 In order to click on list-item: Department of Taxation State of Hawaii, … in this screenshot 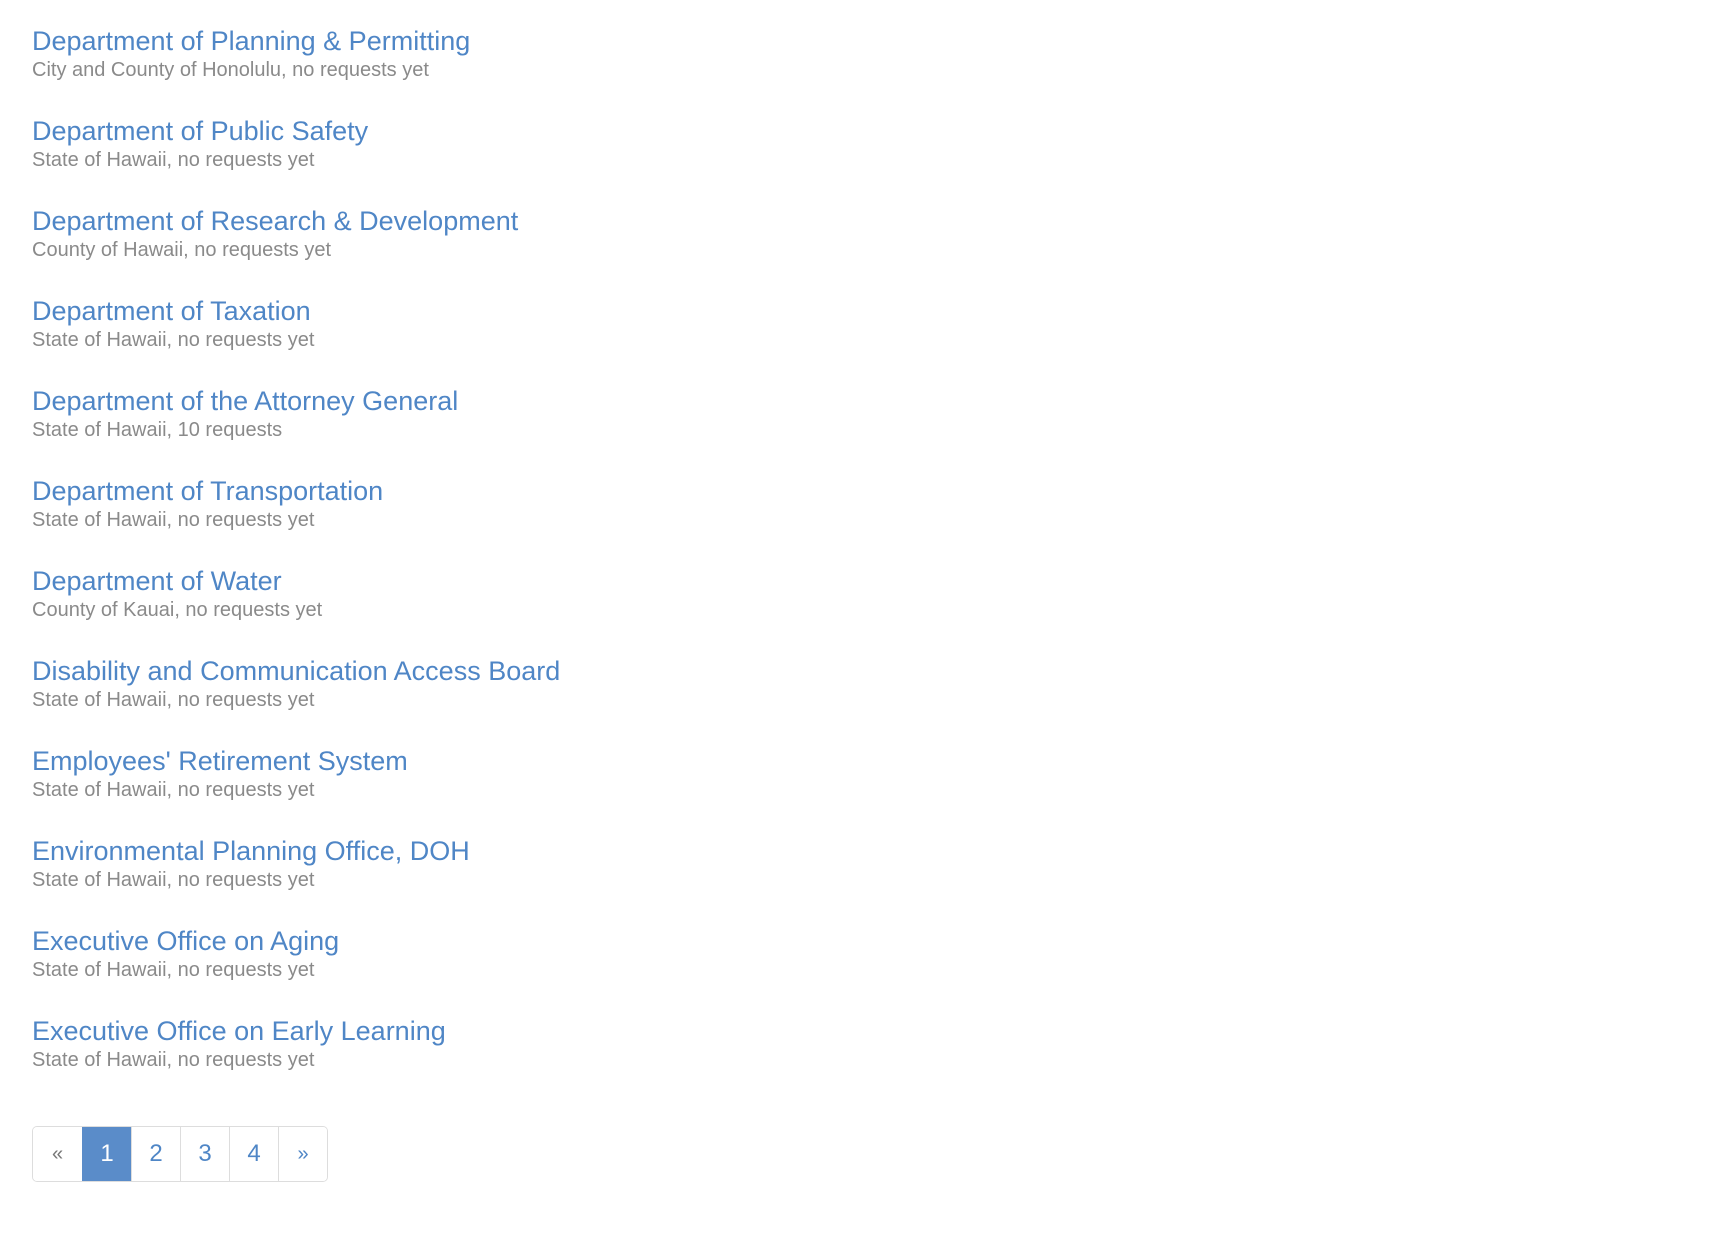, I will do `click(482, 333)`.